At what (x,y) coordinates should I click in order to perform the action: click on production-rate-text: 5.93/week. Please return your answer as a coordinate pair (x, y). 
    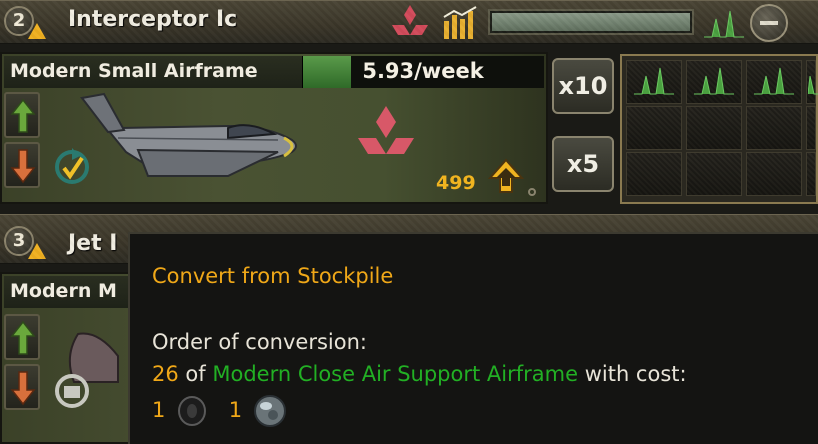
    Looking at the image, I should click on (423, 71).